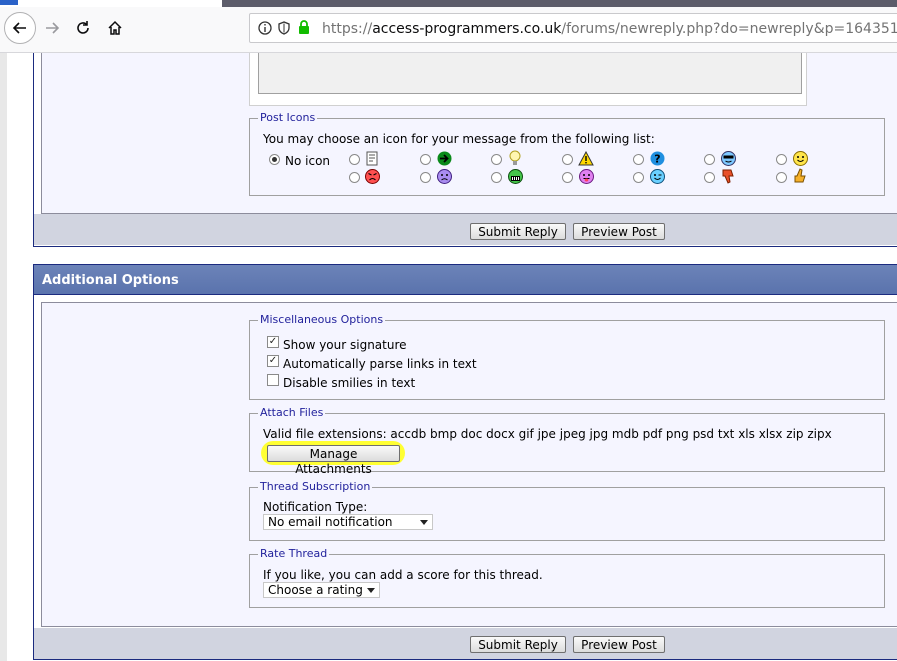  Describe the element at coordinates (728, 176) in the screenshot. I see `thumbs-down-icon` at that location.